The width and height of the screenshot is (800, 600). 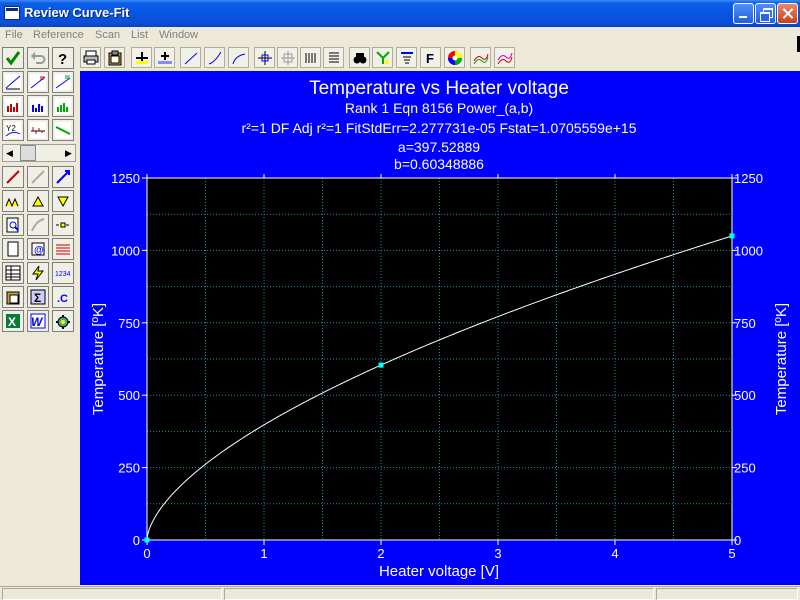 What do you see at coordinates (406, 57) in the screenshot?
I see `scale-icon` at bounding box center [406, 57].